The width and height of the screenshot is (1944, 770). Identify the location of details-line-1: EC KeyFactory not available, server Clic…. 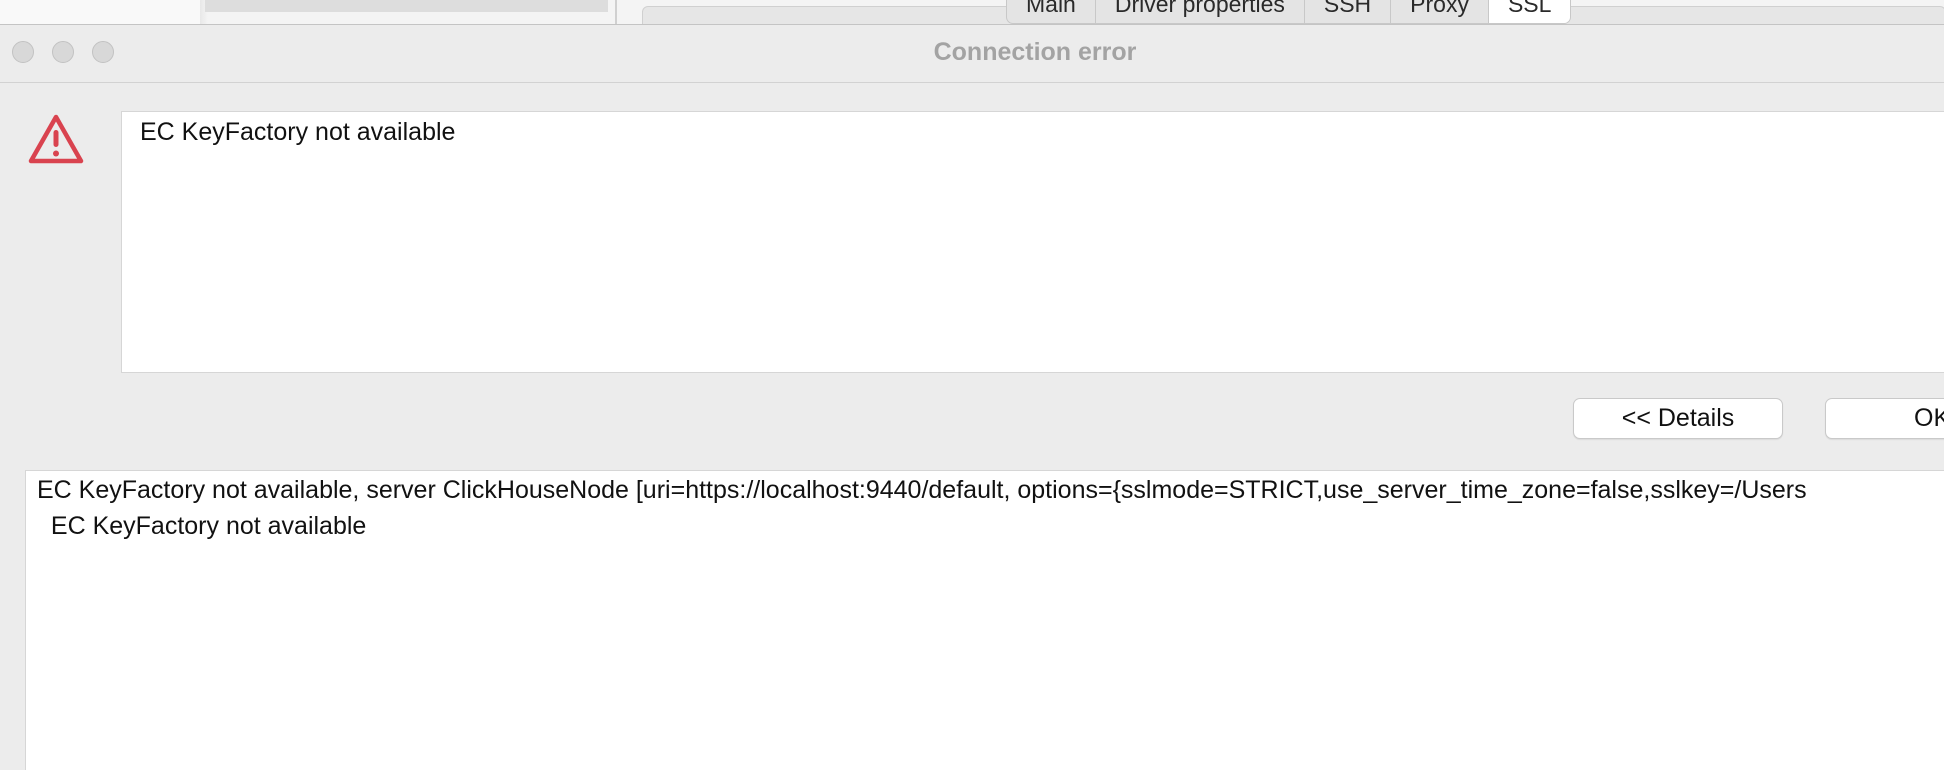
(922, 490).